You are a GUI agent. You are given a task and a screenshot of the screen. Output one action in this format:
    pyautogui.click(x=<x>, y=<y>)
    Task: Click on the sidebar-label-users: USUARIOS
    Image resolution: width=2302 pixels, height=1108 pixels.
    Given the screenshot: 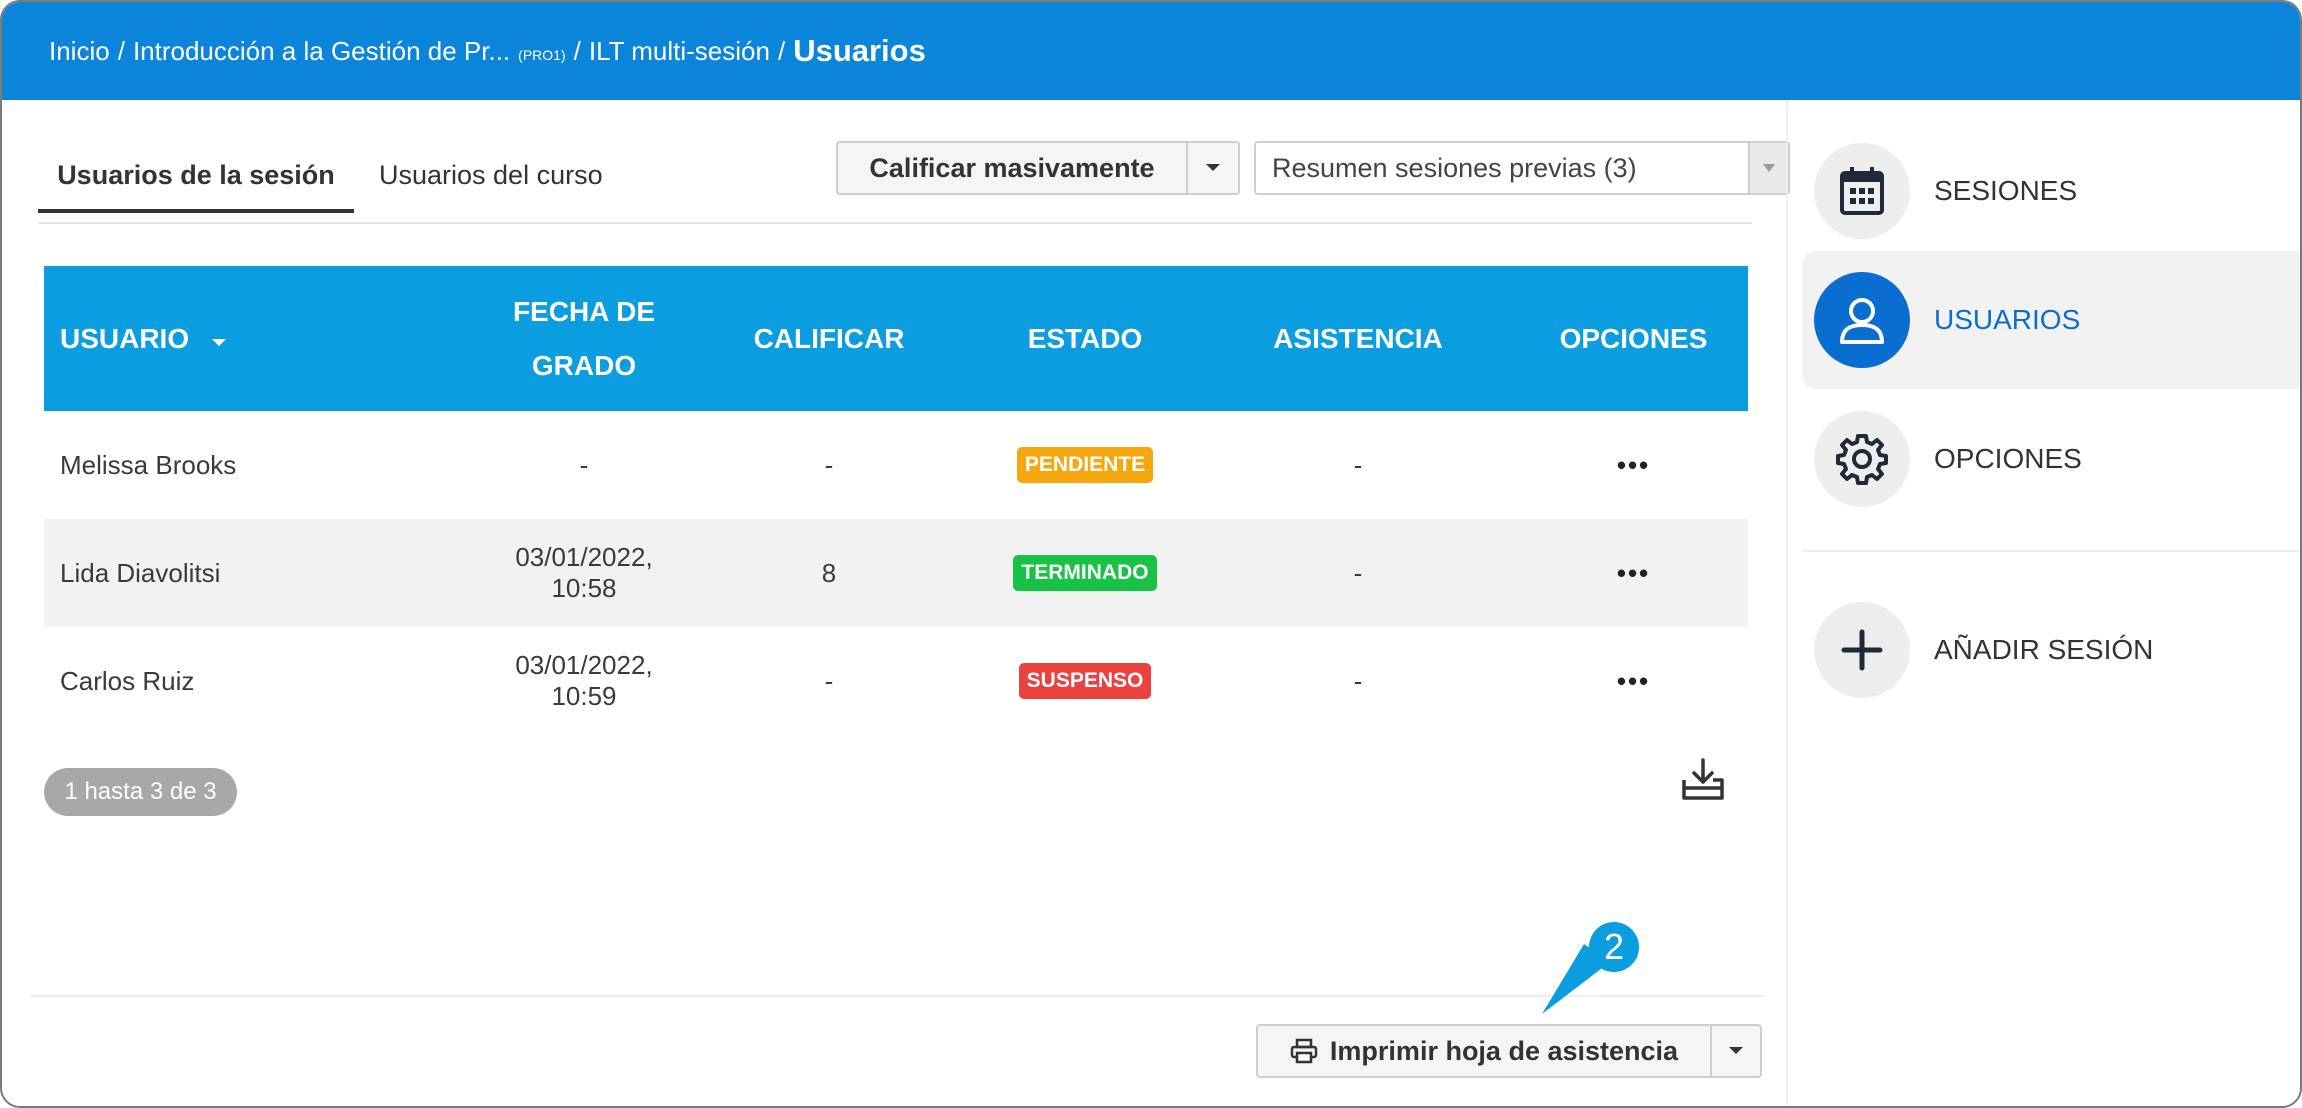 What is the action you would take?
    pyautogui.click(x=2007, y=319)
    